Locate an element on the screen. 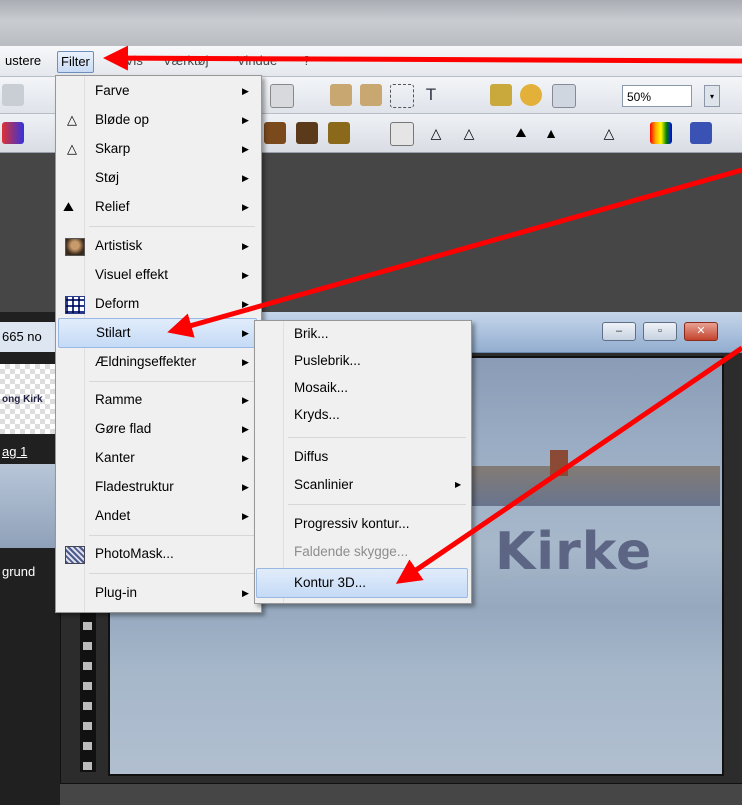 This screenshot has width=742, height=805. zoom-field: 50% is located at coordinates (657, 96).